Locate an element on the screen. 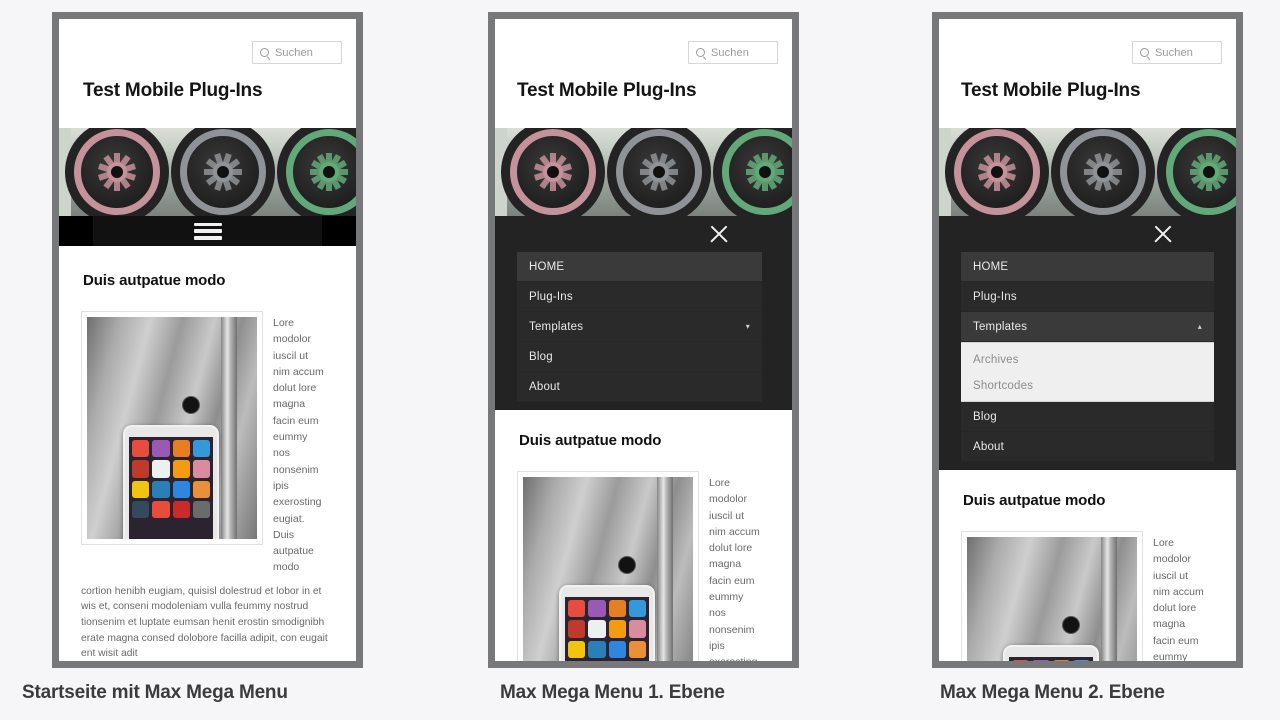 The height and width of the screenshot is (720, 1280). mobile-menu-bar is located at coordinates (207, 231).